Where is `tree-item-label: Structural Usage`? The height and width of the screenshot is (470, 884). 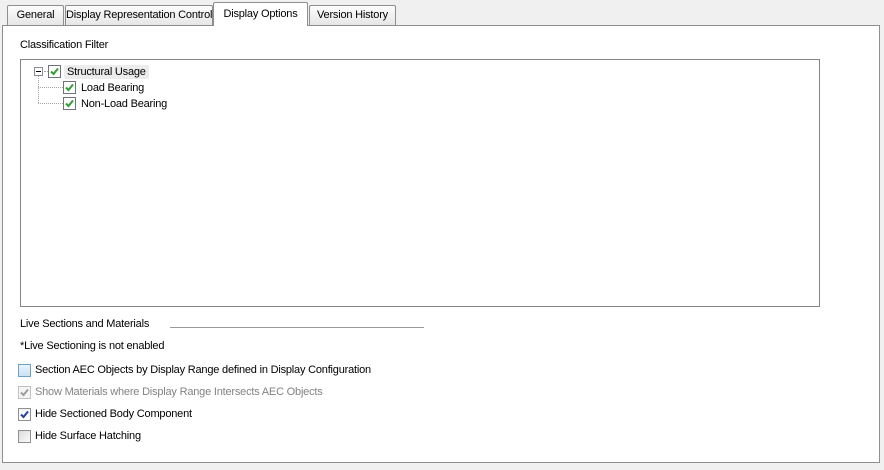
tree-item-label: Structural Usage is located at coordinates (106, 72).